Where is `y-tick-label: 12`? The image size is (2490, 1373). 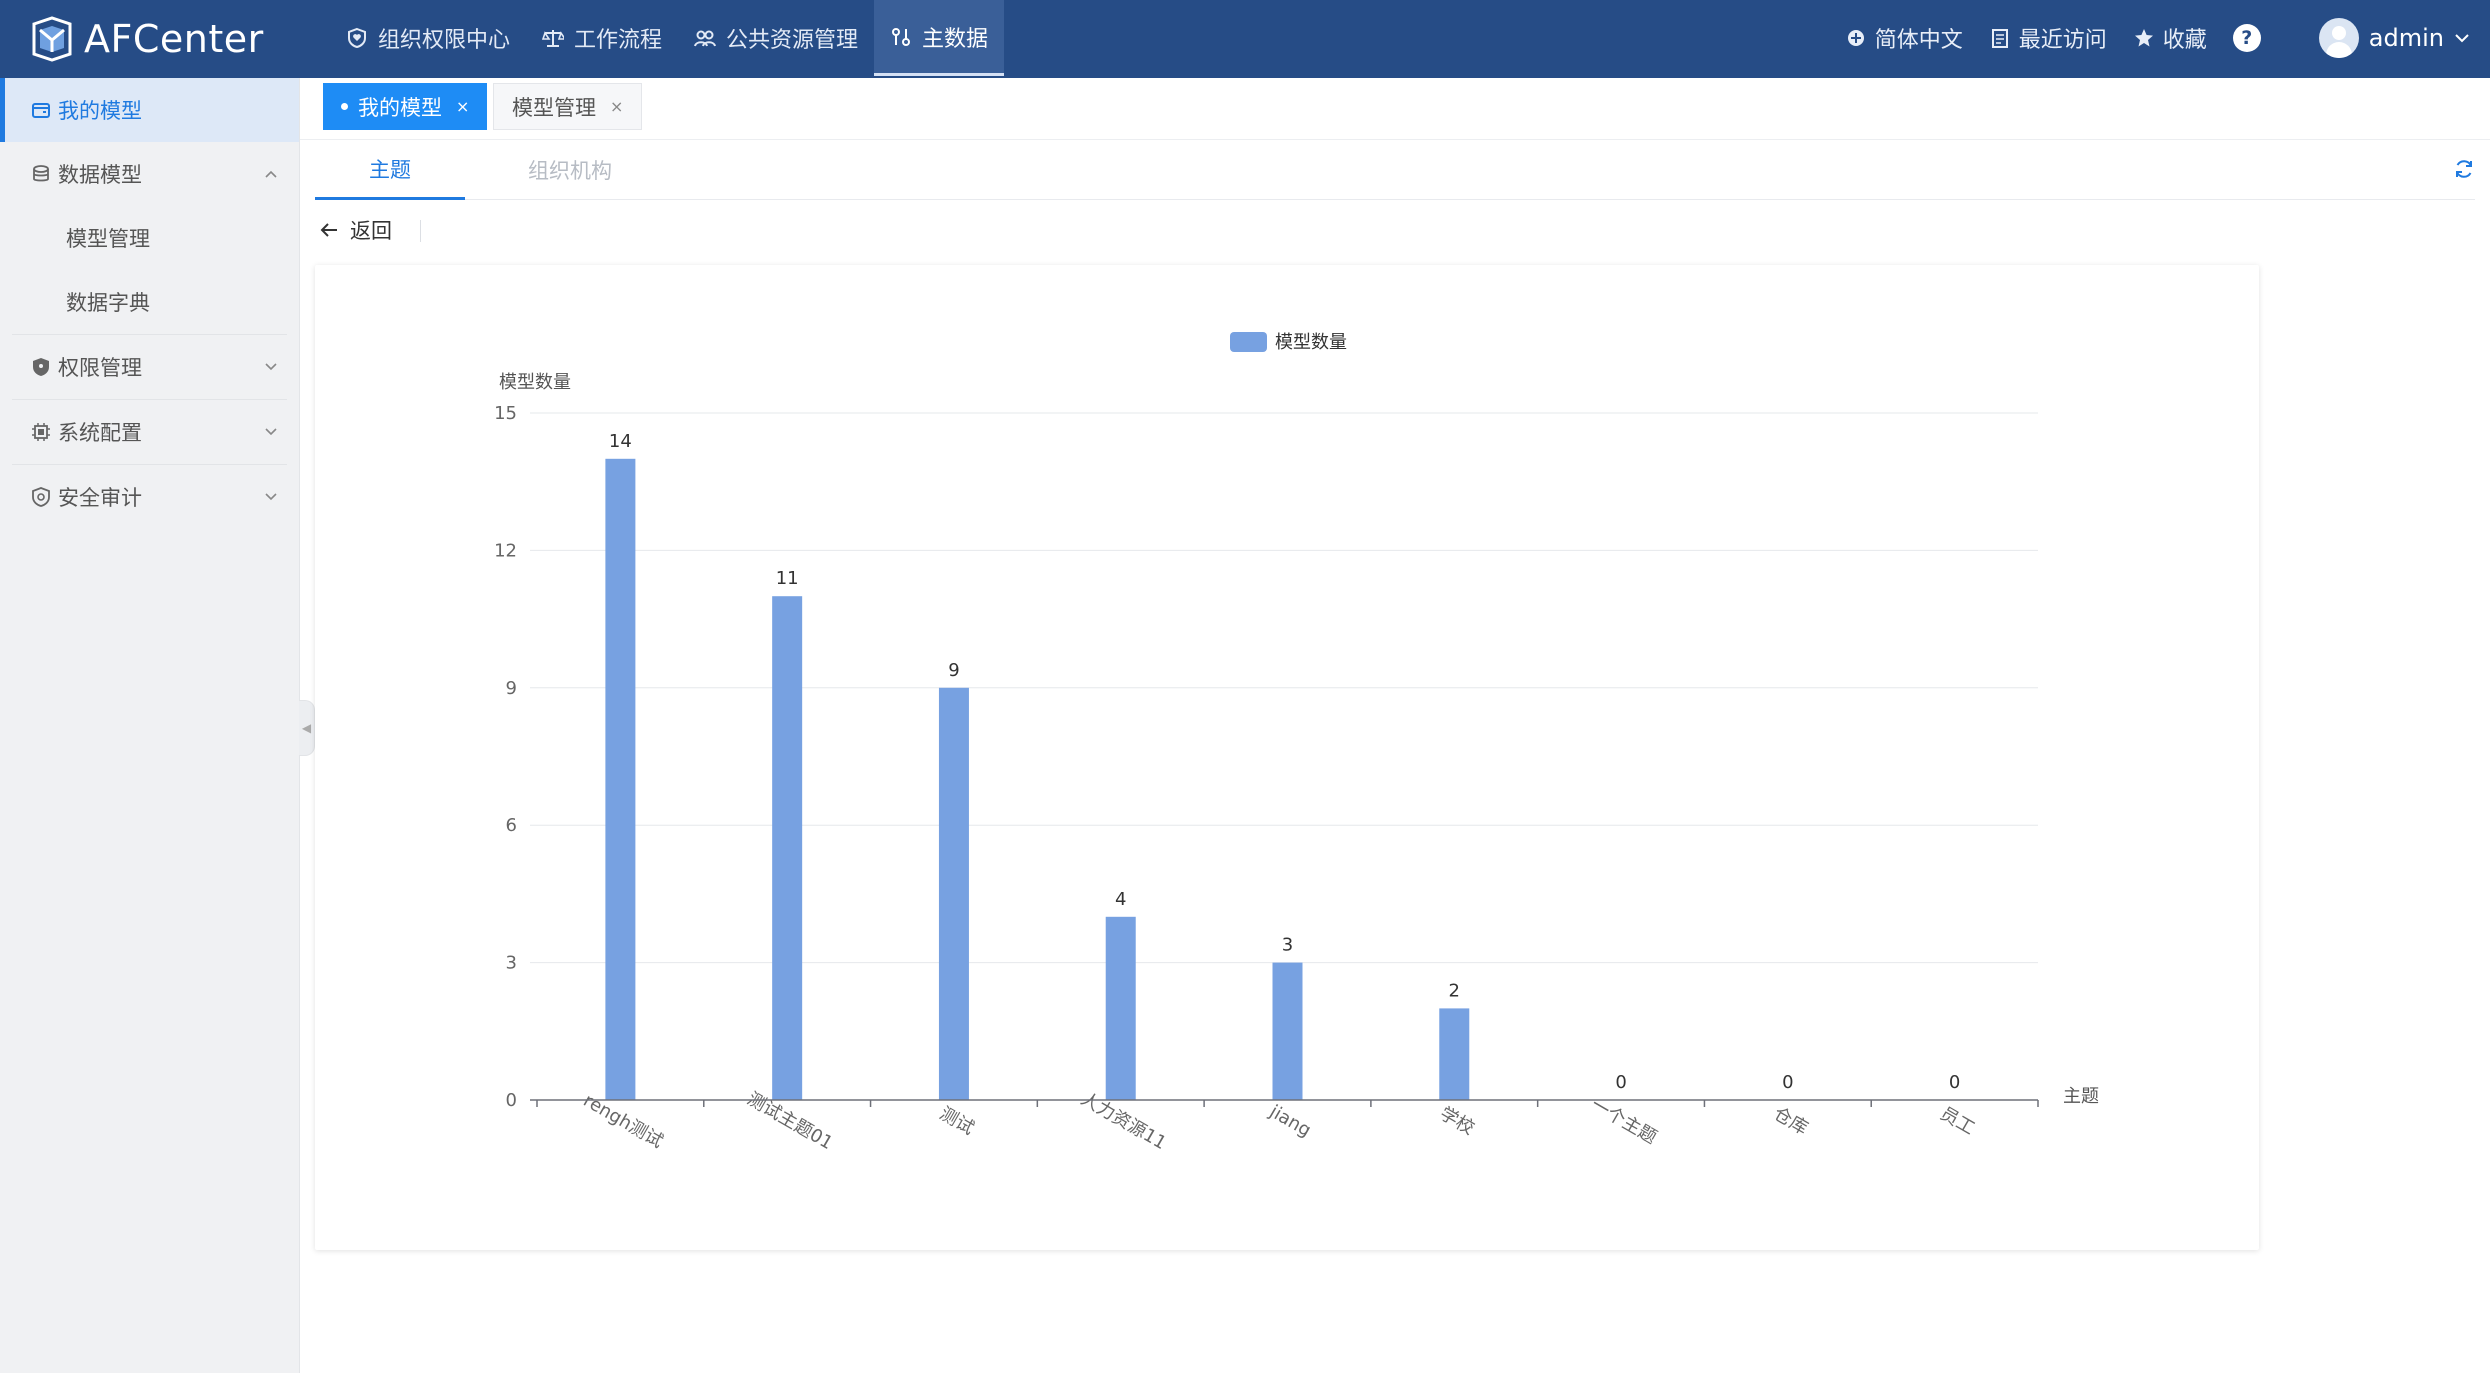 y-tick-label: 12 is located at coordinates (505, 550).